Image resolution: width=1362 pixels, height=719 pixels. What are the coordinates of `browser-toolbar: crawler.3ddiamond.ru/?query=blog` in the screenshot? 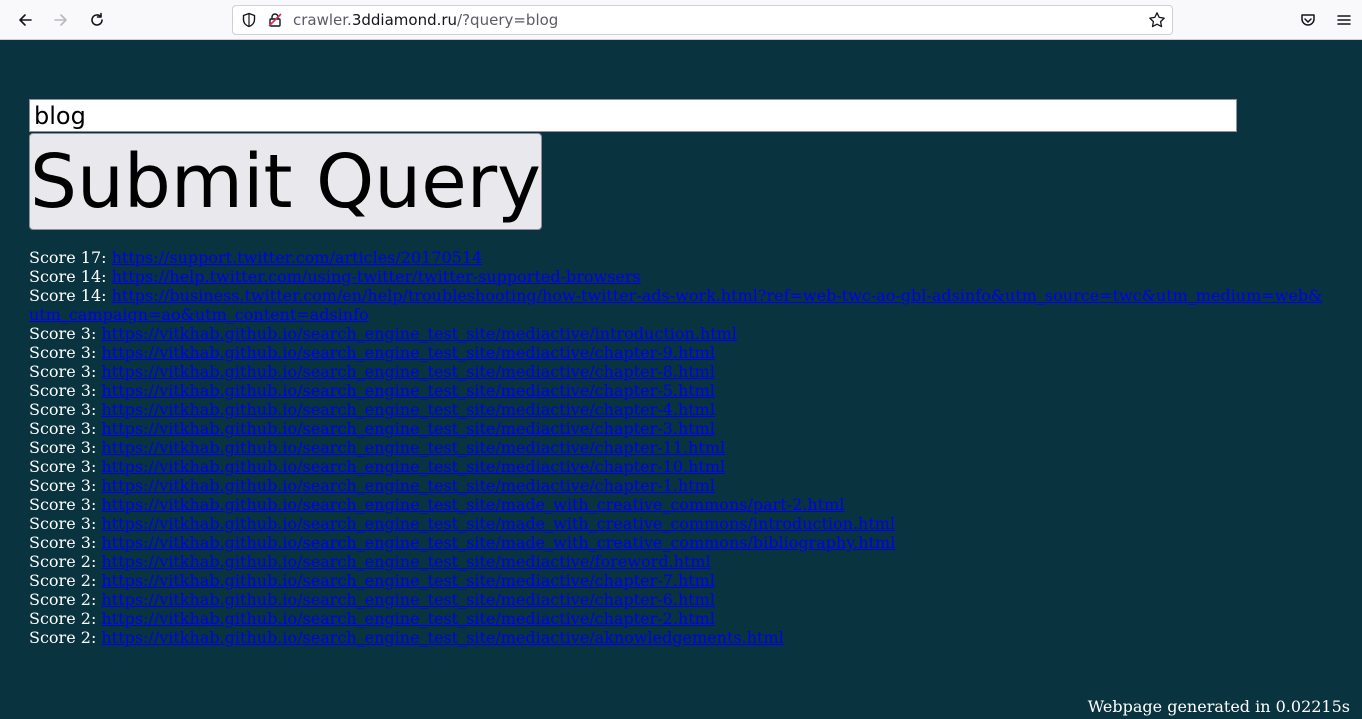 It's located at (681, 20).